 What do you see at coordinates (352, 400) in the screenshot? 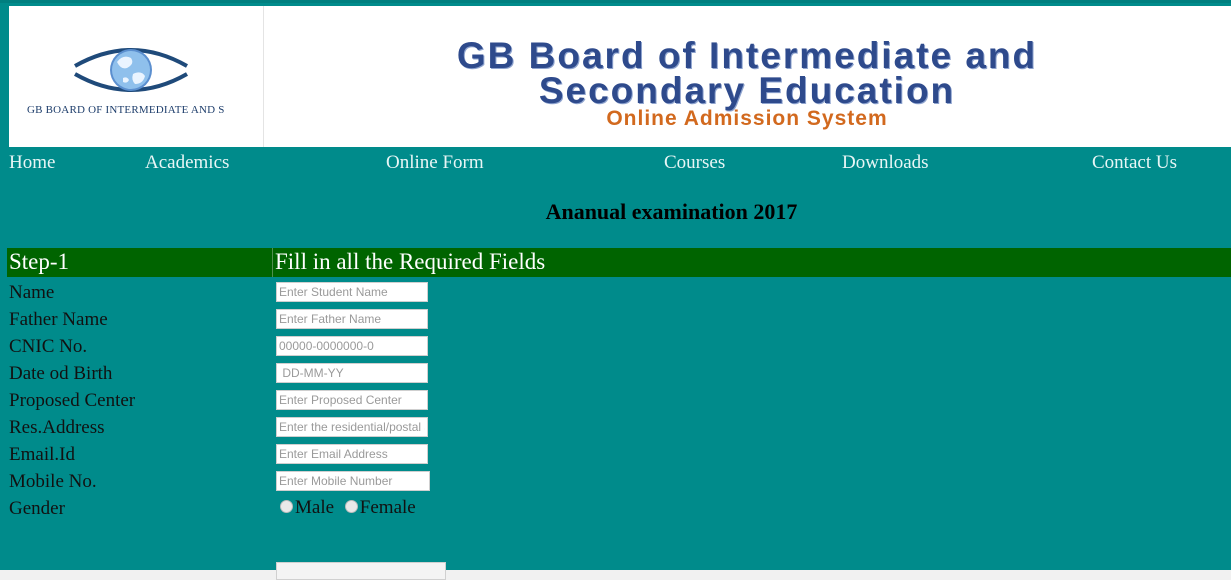
I see `proposed-center-input` at bounding box center [352, 400].